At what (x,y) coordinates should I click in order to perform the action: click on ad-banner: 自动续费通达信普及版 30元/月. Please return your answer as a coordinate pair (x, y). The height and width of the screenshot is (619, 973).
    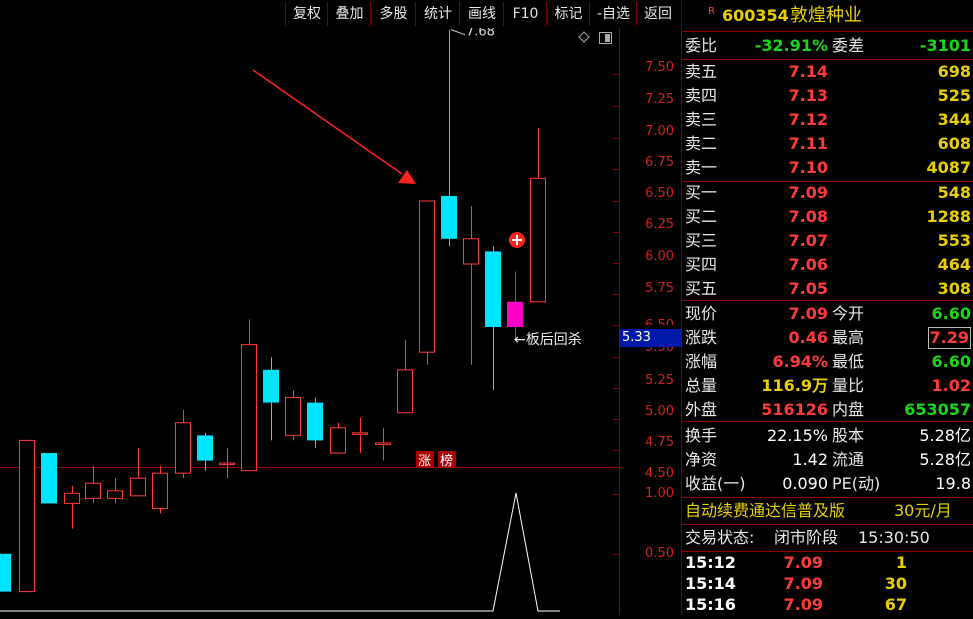
    Looking at the image, I should click on (827, 511).